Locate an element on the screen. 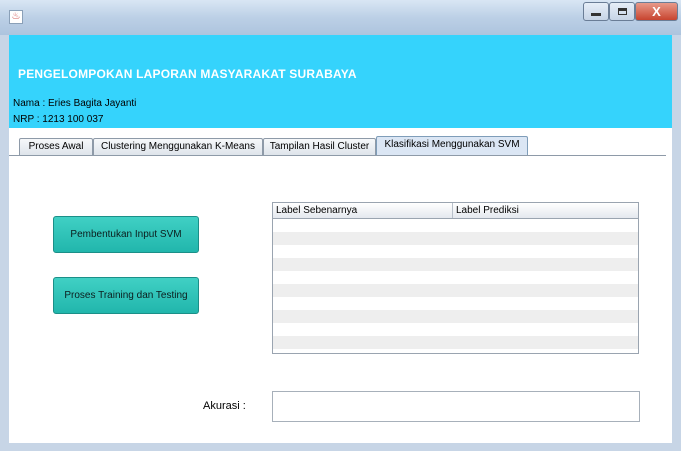 Image resolution: width=681 pixels, height=451 pixels. svm-input-button: Pembentukan Input SVM is located at coordinates (126, 234).